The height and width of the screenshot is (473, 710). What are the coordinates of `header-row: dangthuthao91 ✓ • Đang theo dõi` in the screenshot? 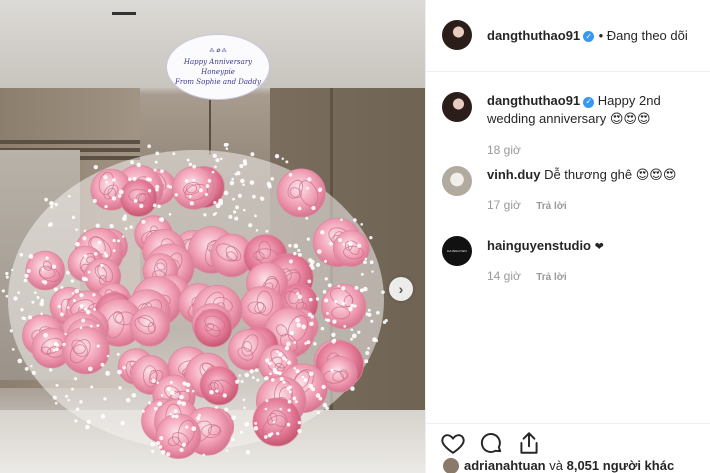 It's located at (587, 36).